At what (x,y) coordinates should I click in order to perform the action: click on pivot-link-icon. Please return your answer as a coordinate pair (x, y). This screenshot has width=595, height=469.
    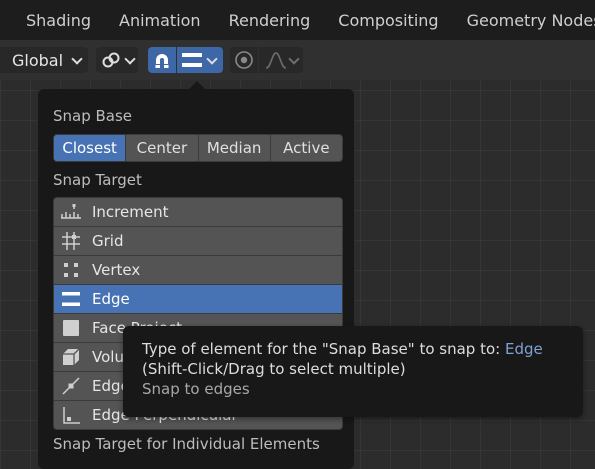
    Looking at the image, I should click on (110, 60).